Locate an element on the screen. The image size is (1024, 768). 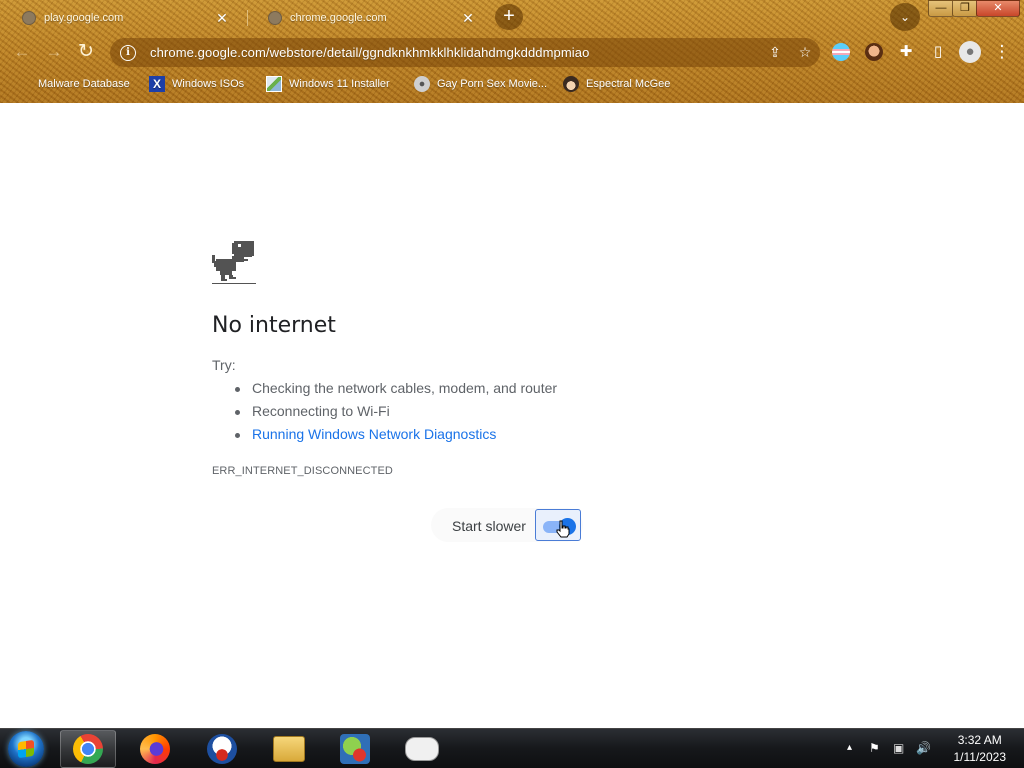
taskbar-app-obama is located at coordinates (222, 749).